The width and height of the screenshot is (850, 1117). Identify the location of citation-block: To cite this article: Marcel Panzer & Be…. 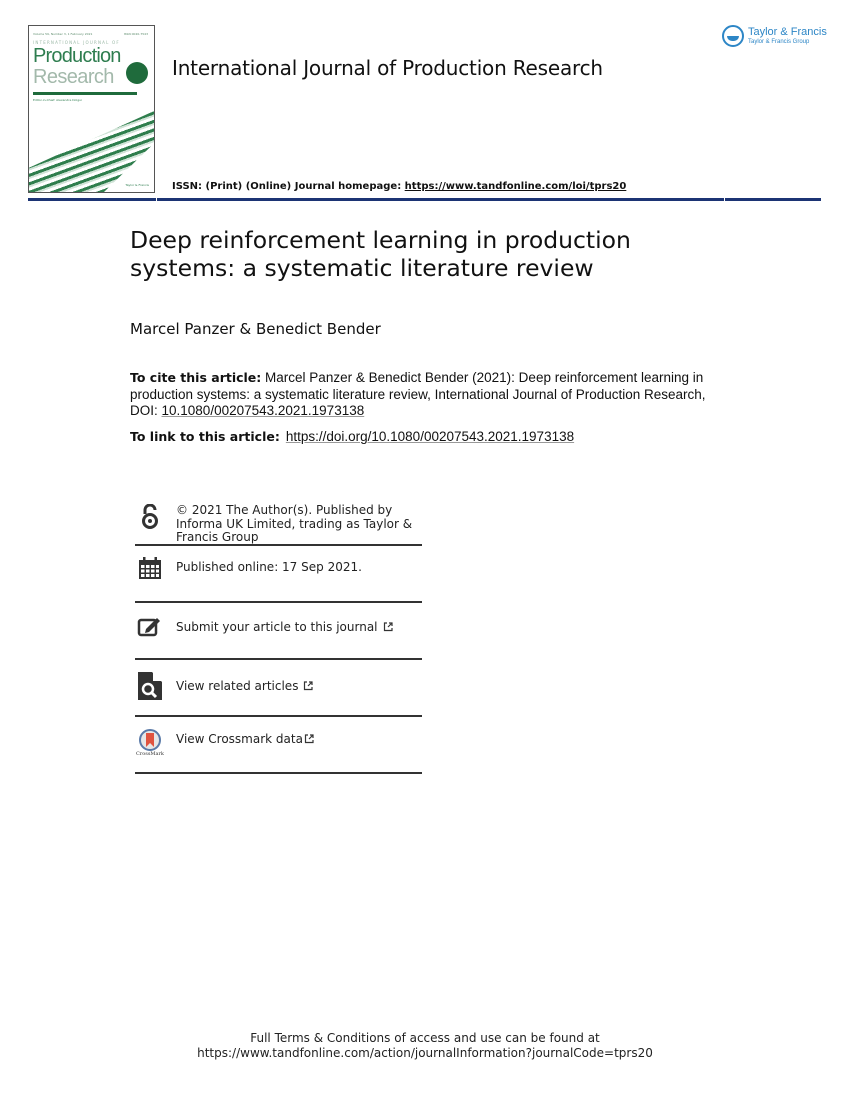
(425, 395).